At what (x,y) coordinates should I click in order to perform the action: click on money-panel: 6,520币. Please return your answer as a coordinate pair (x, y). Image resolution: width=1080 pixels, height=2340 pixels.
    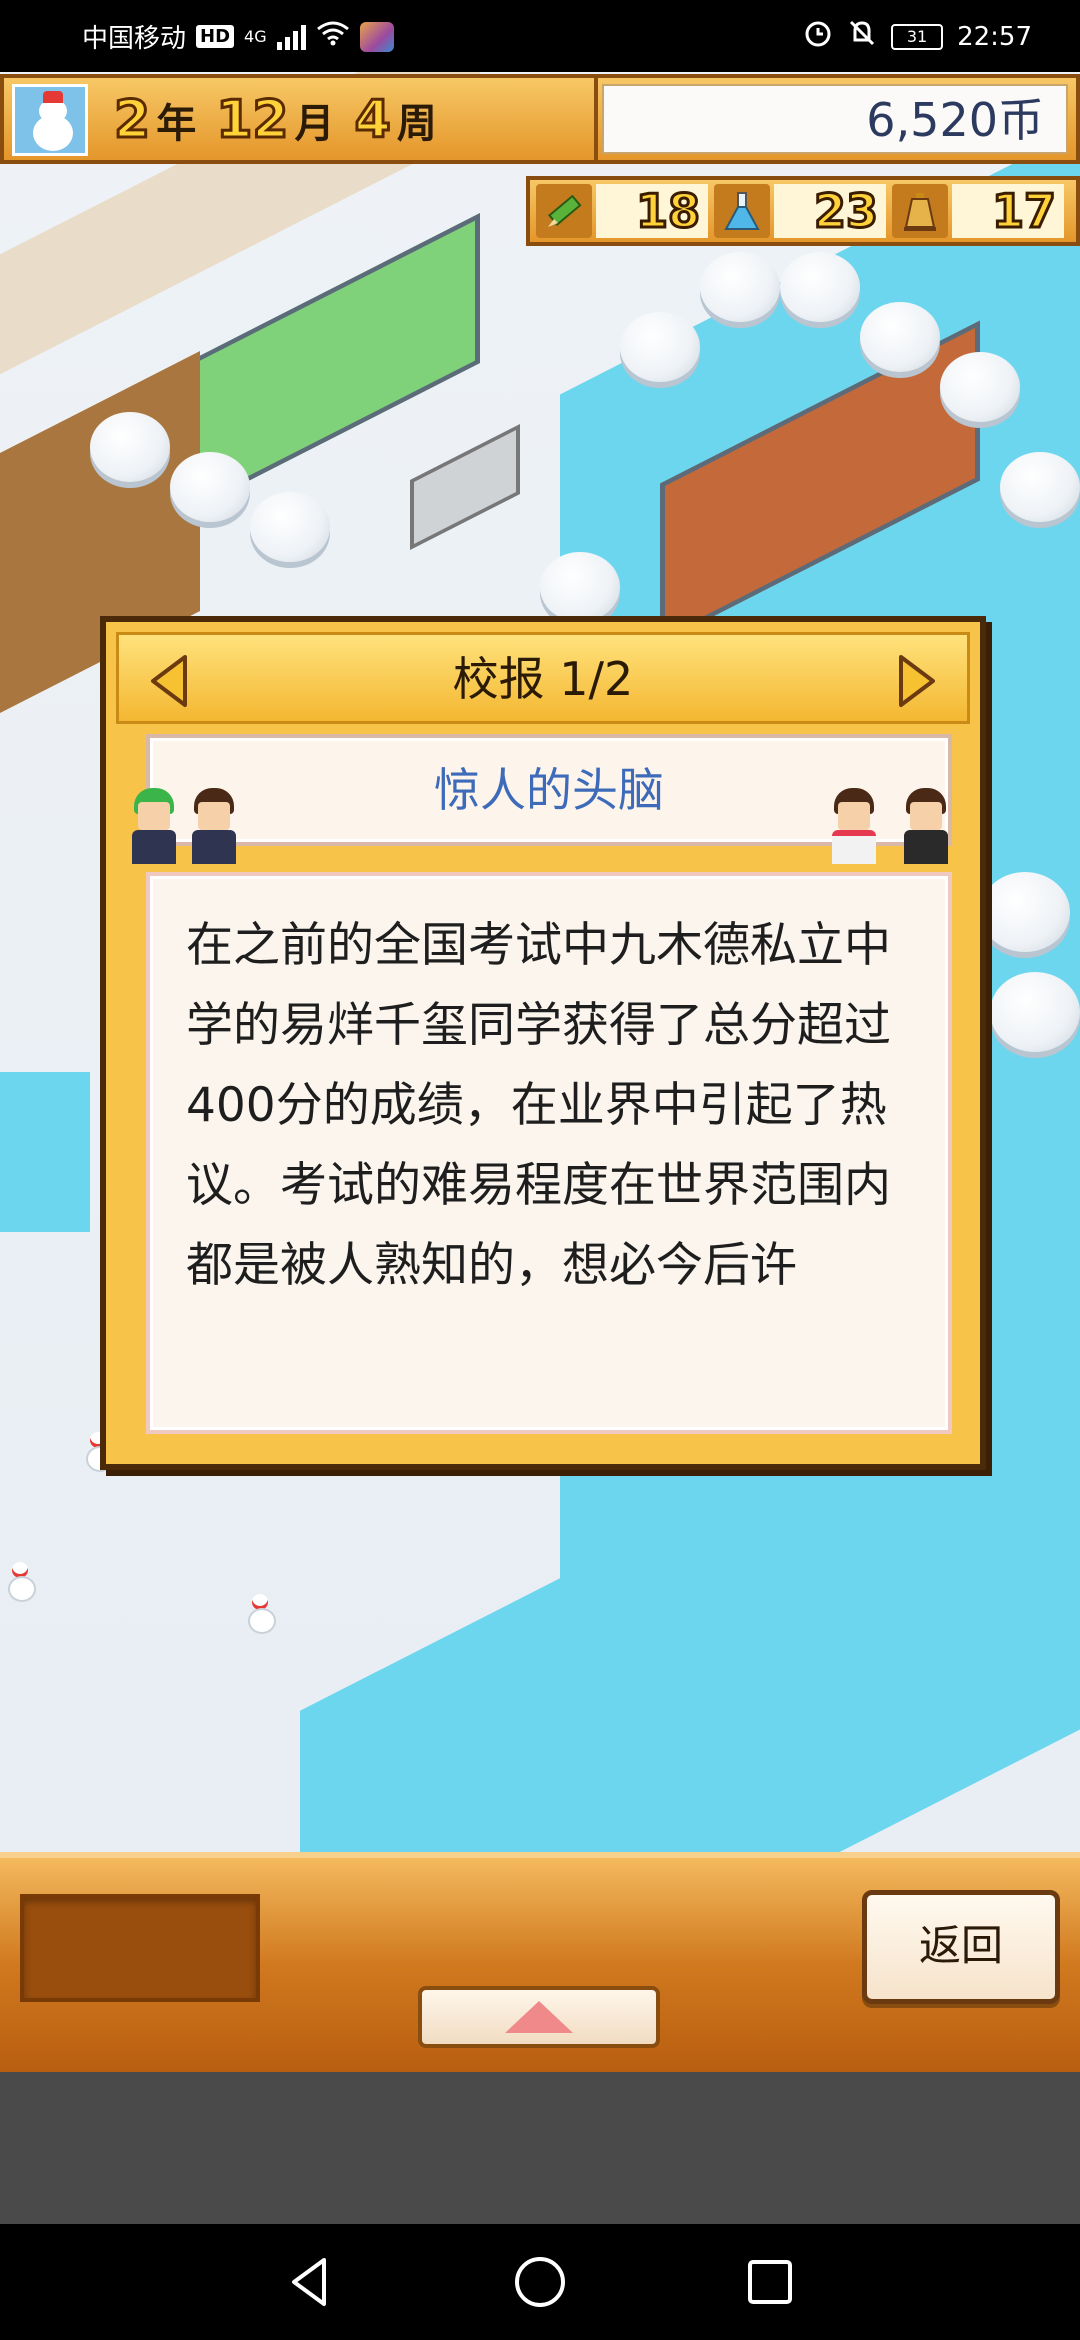
    Looking at the image, I should click on (839, 119).